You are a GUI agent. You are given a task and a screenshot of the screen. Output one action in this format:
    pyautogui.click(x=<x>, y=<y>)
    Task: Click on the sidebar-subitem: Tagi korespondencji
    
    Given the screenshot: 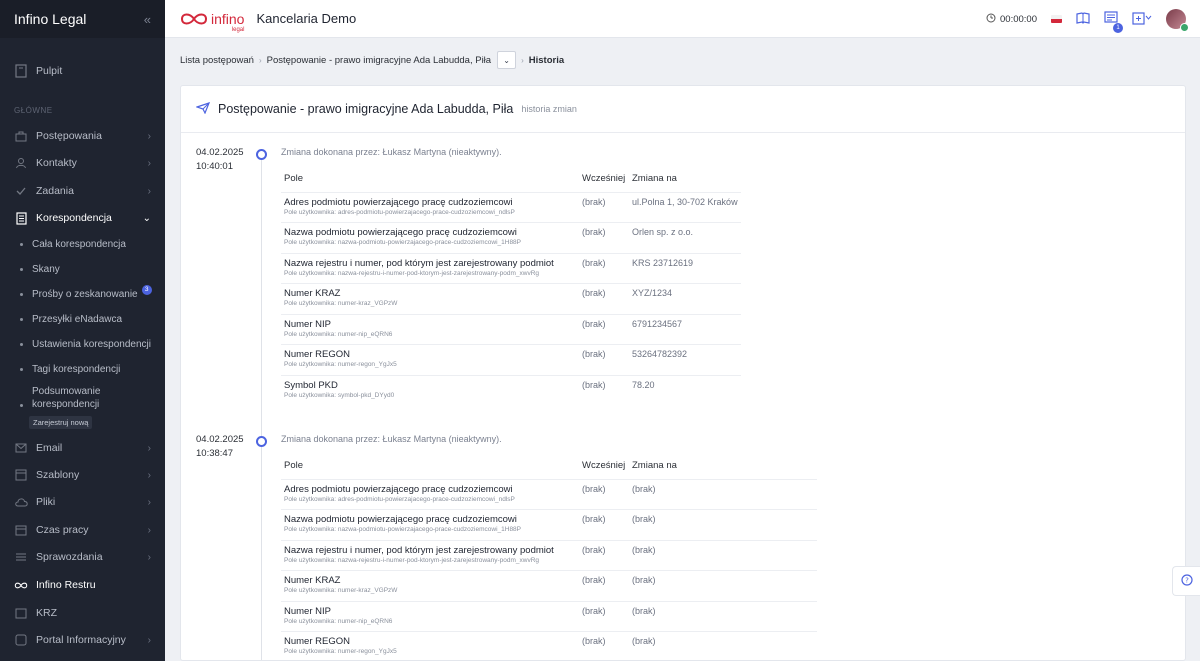 What is the action you would take?
    pyautogui.click(x=70, y=369)
    